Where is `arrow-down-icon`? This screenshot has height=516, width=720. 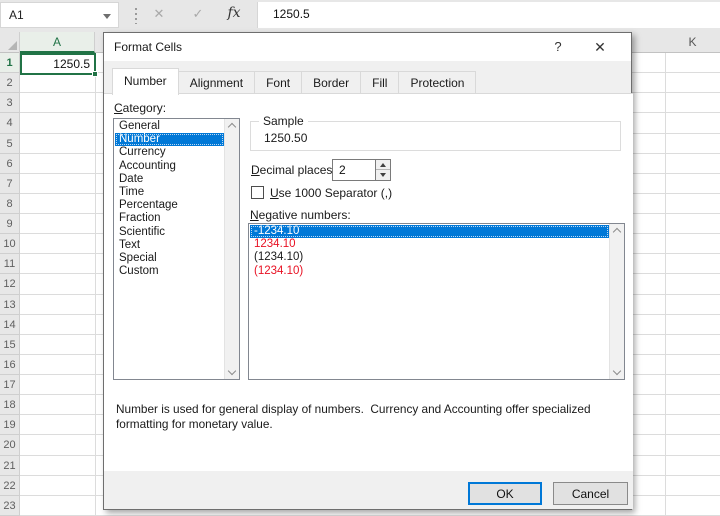
arrow-down-icon is located at coordinates (383, 175).